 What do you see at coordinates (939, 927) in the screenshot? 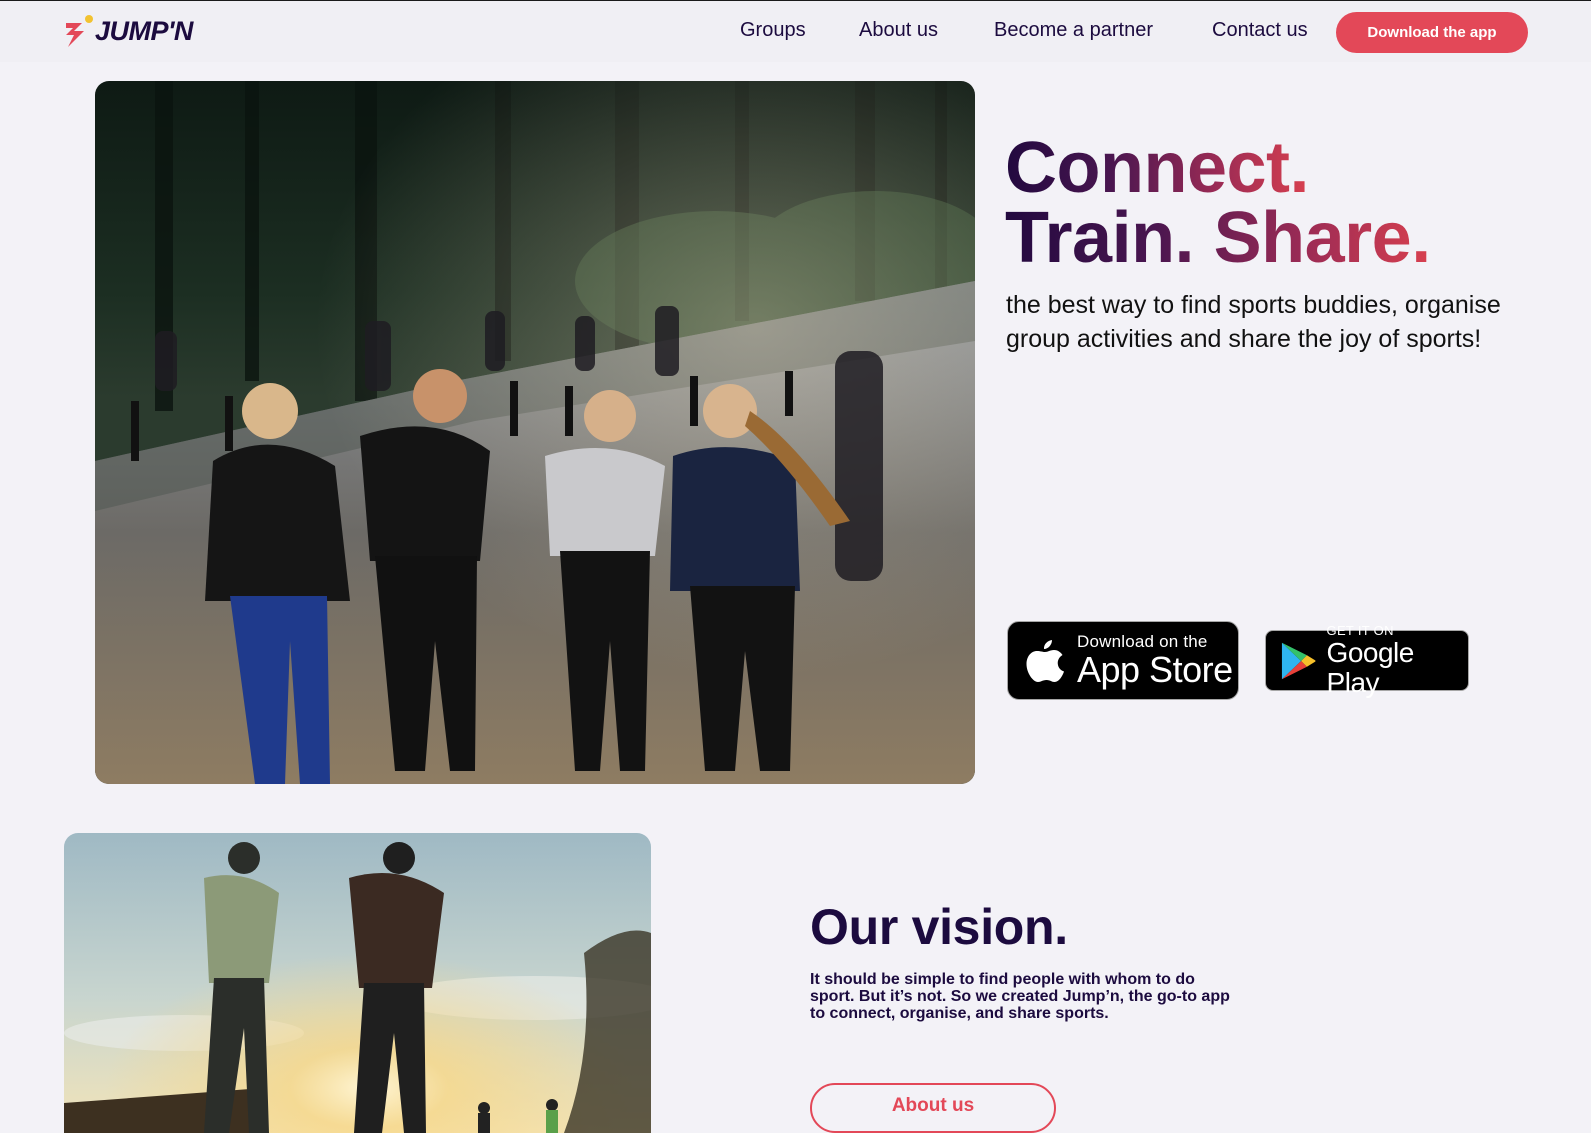
I see `vision-title: Our vision.` at bounding box center [939, 927].